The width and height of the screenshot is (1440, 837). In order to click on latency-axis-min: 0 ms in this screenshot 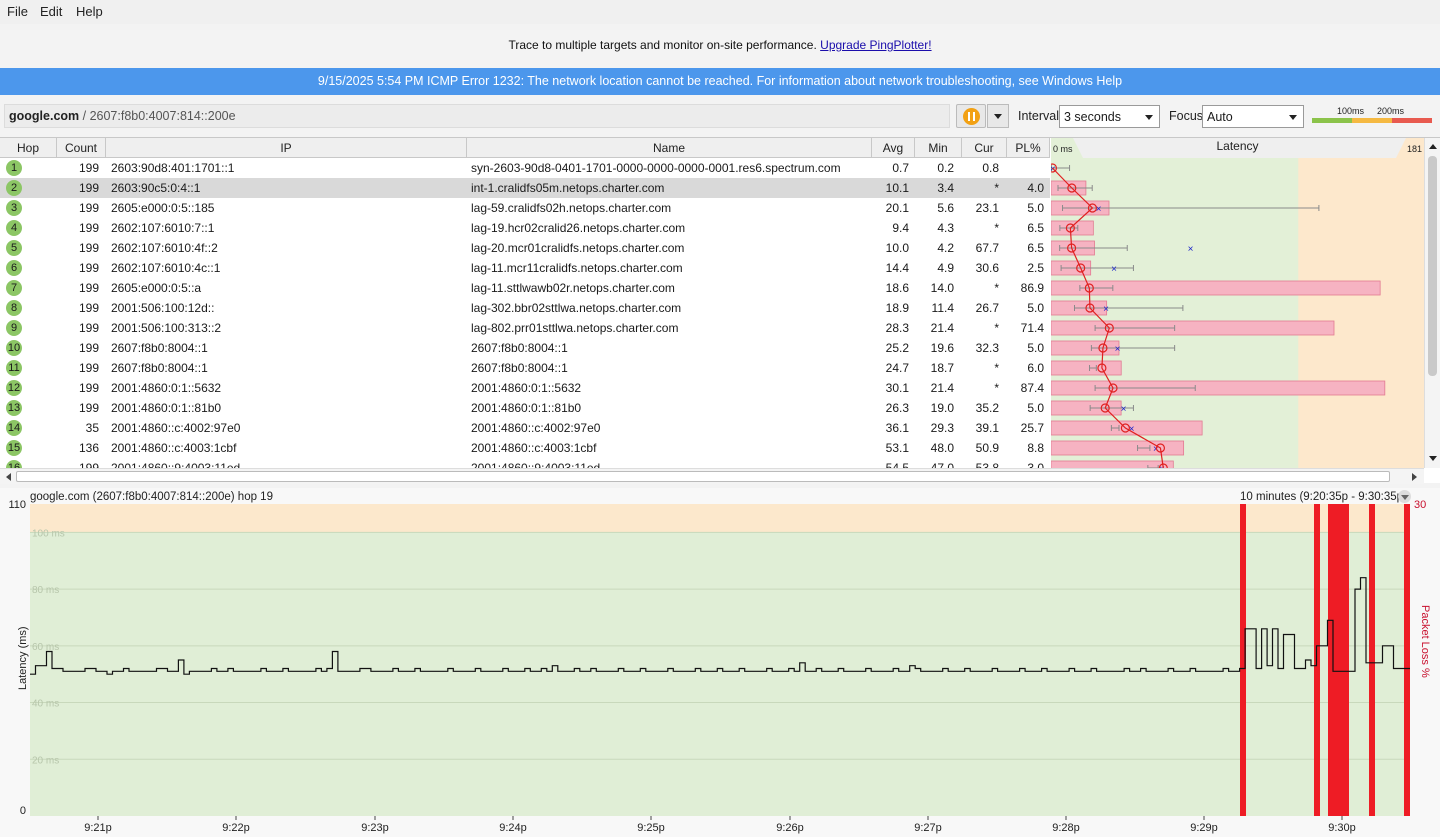, I will do `click(1063, 149)`.